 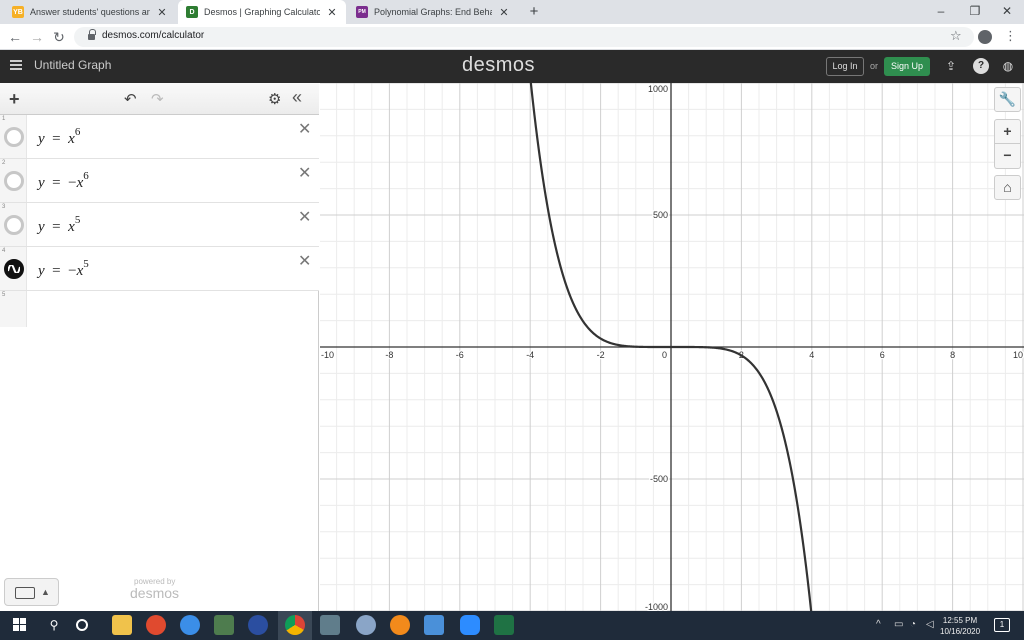 I want to click on x-tick-label: 0, so click(x=664, y=355).